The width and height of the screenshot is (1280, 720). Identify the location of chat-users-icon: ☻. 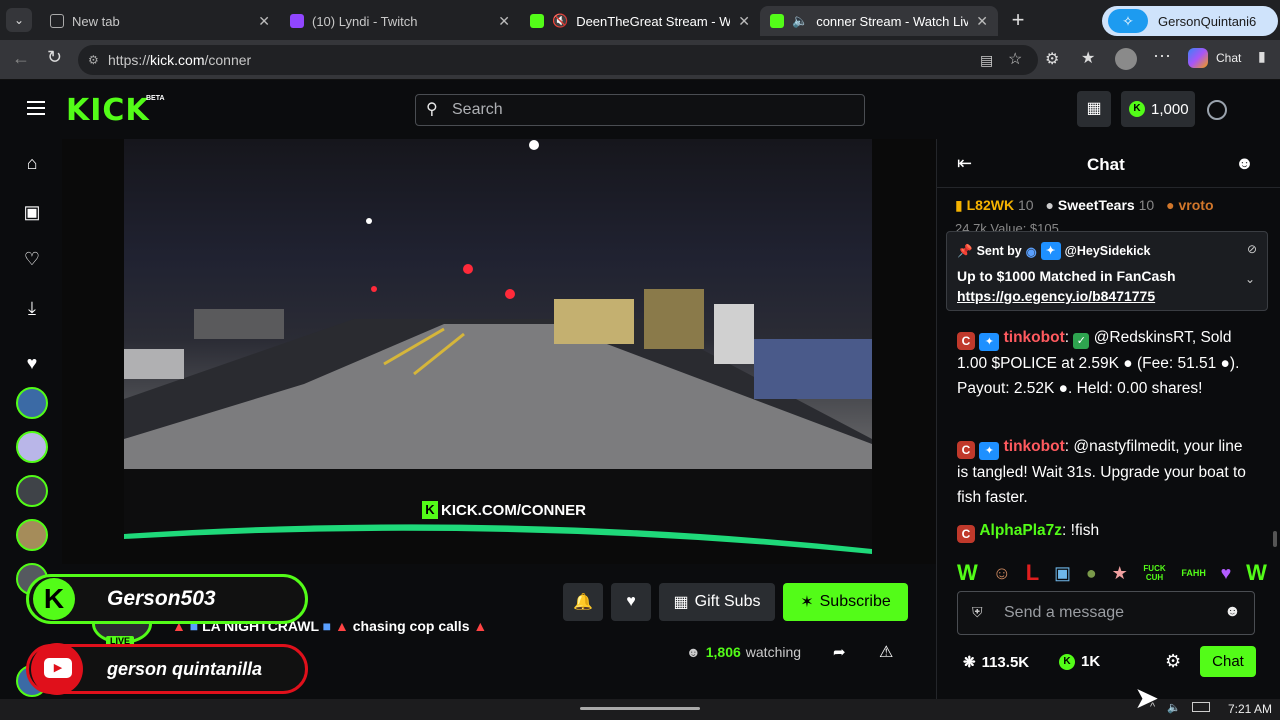
(1244, 163).